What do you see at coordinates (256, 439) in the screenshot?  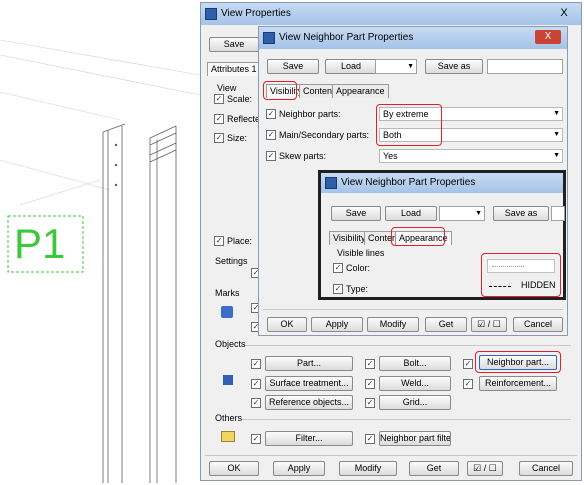 I see `filter-checkbox: ✓` at bounding box center [256, 439].